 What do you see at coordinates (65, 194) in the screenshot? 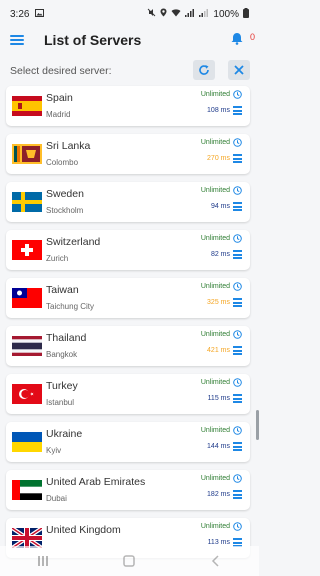
I see `server-country: Sweden` at bounding box center [65, 194].